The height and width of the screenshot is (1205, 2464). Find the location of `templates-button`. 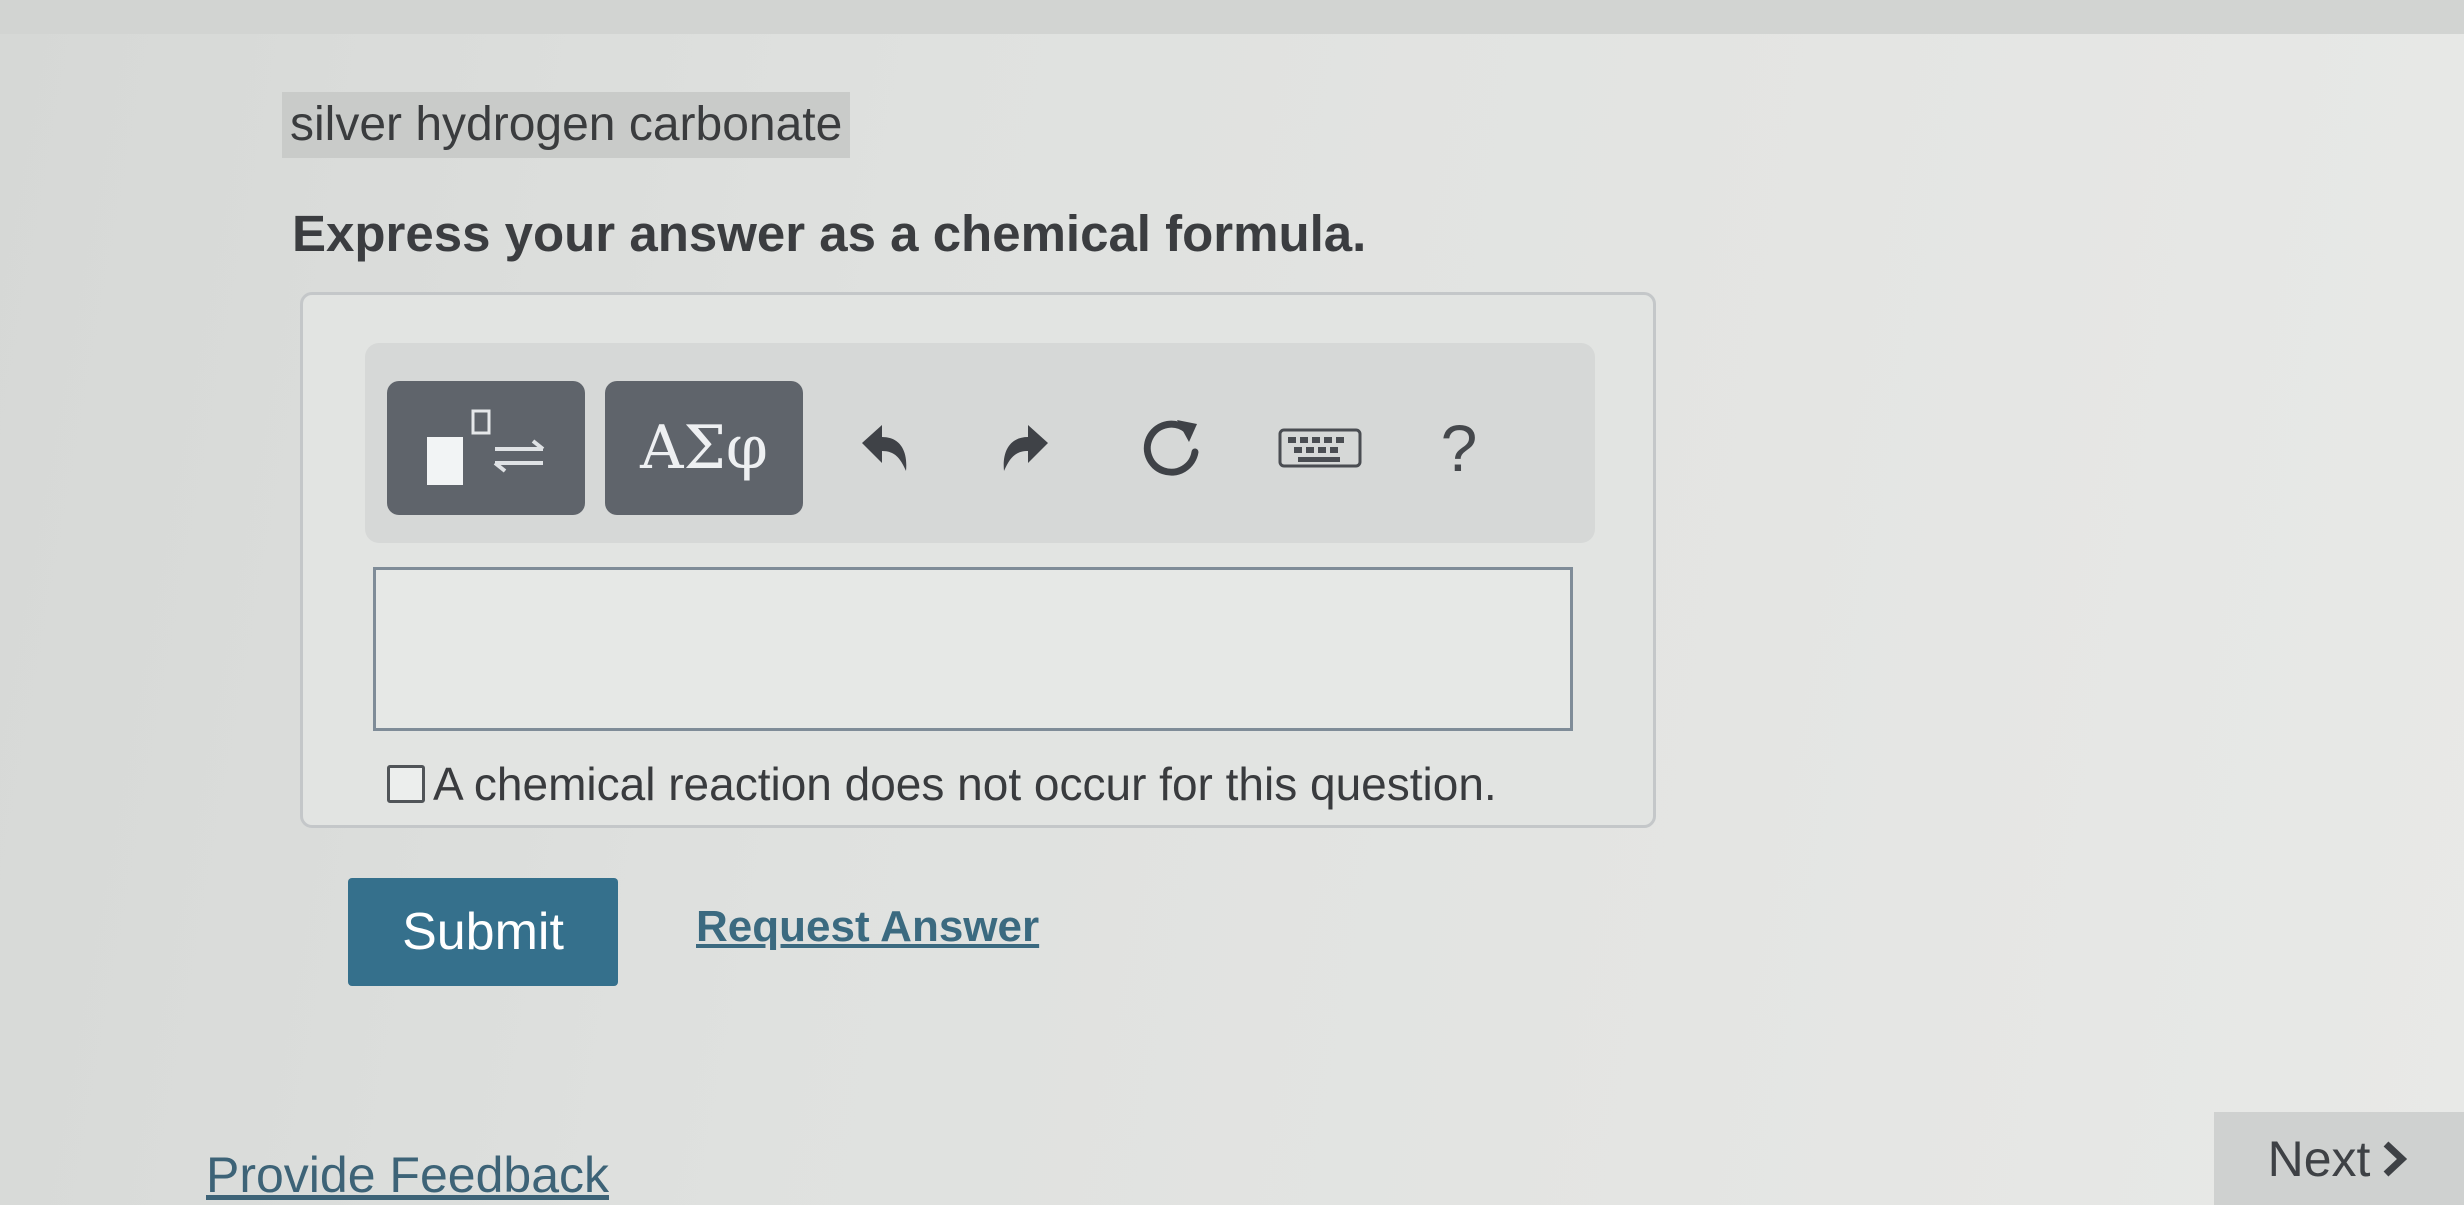

templates-button is located at coordinates (486, 448).